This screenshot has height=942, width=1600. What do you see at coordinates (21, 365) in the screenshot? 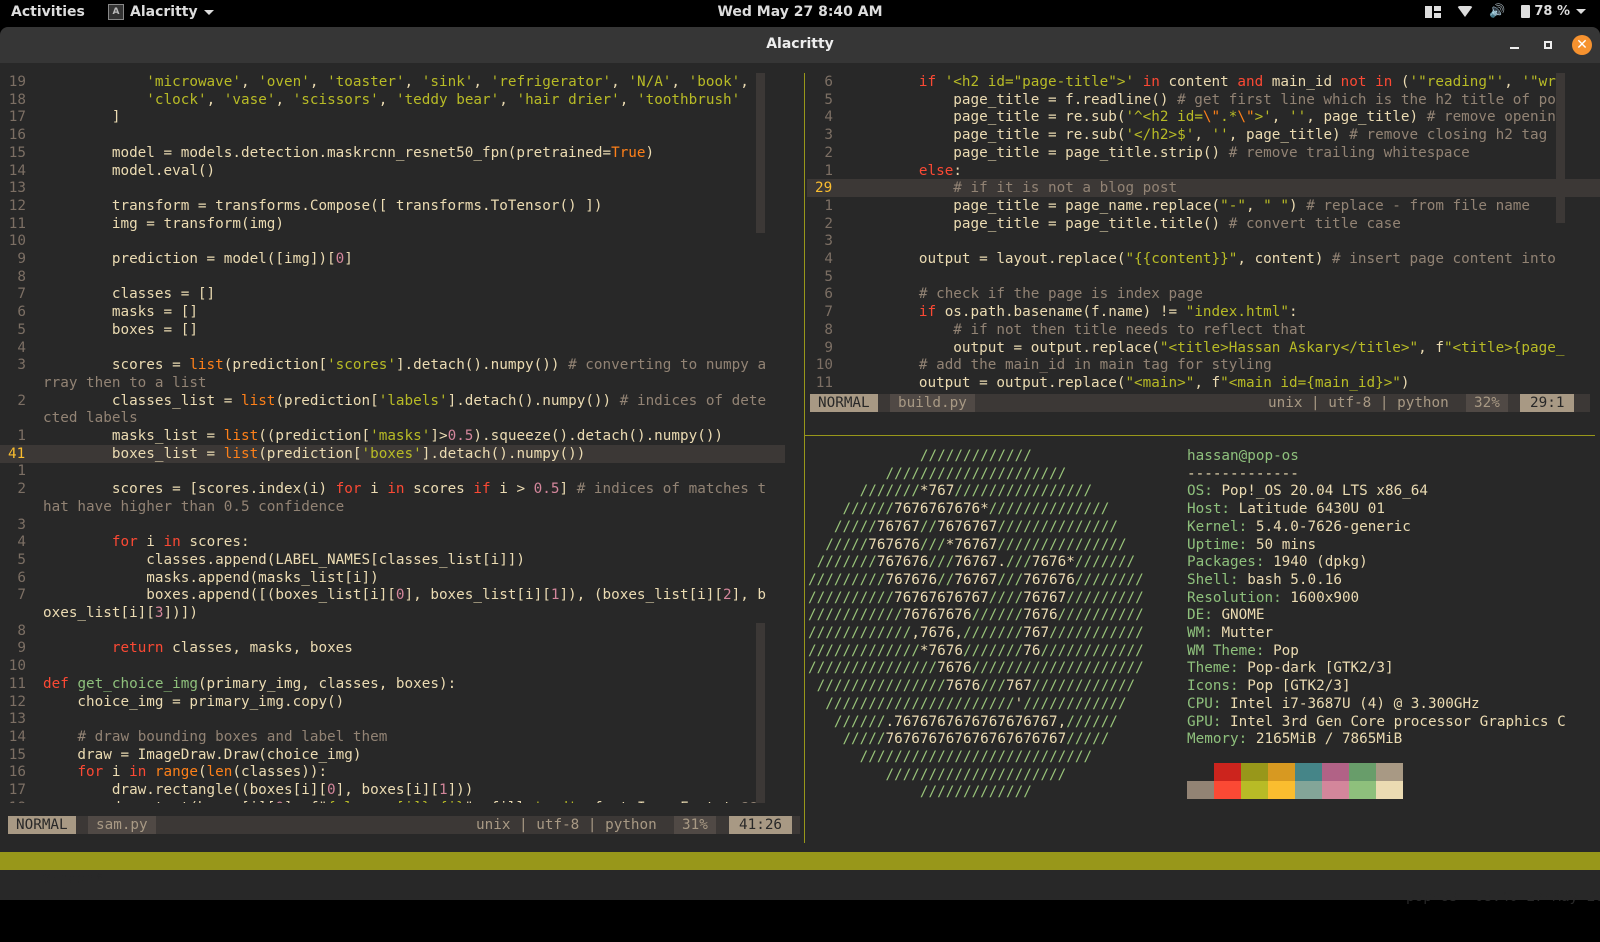
I see `line-number: 3` at bounding box center [21, 365].